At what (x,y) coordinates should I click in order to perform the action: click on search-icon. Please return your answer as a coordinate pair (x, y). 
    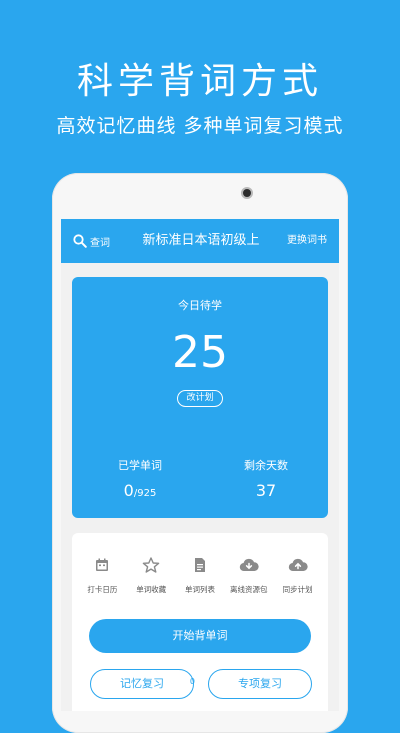
    Looking at the image, I should click on (80, 241).